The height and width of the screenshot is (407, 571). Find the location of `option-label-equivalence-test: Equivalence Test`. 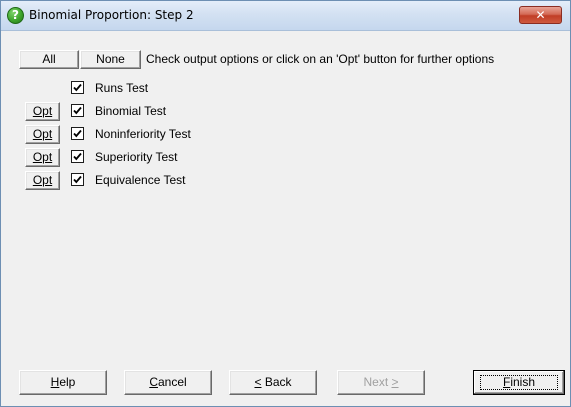

option-label-equivalence-test: Equivalence Test is located at coordinates (140, 180).